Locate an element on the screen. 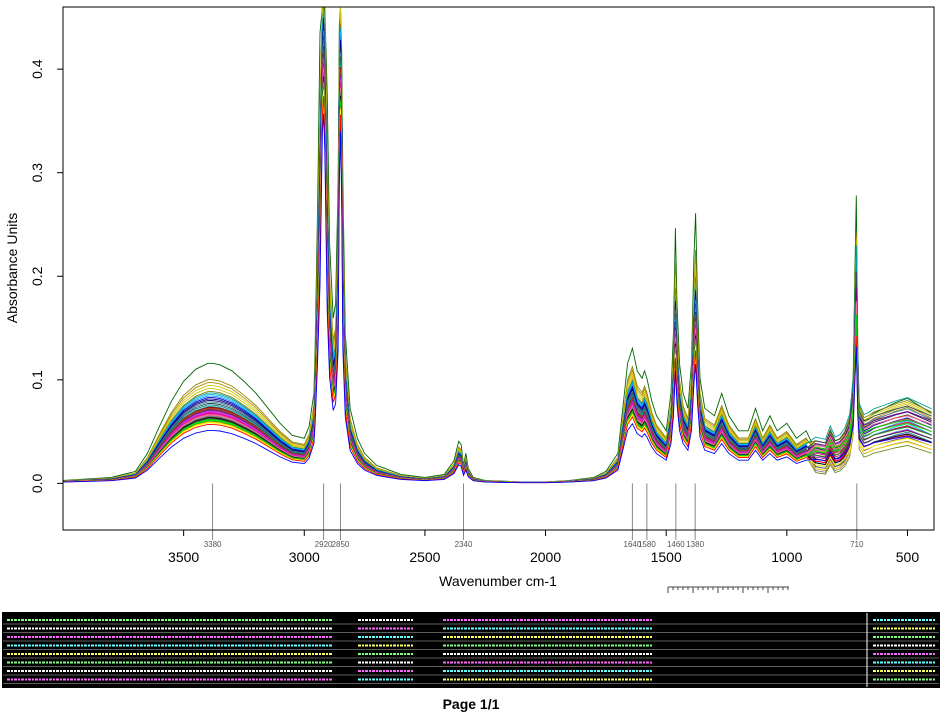 Image resolution: width=942 pixels, height=722 pixels. sample-table is located at coordinates (471, 650).